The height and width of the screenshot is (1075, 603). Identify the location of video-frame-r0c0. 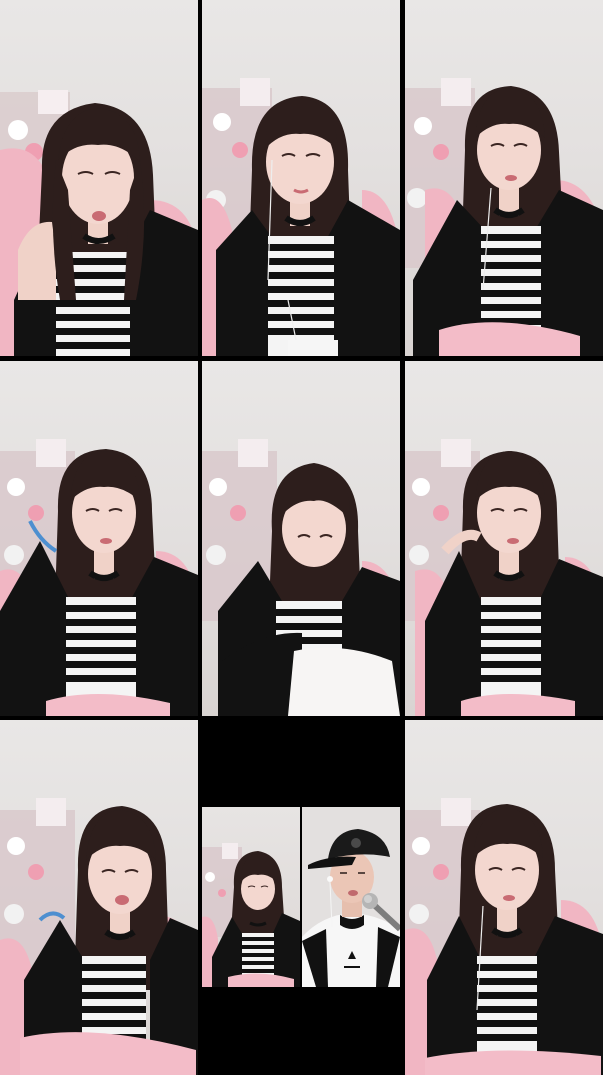
(99, 178).